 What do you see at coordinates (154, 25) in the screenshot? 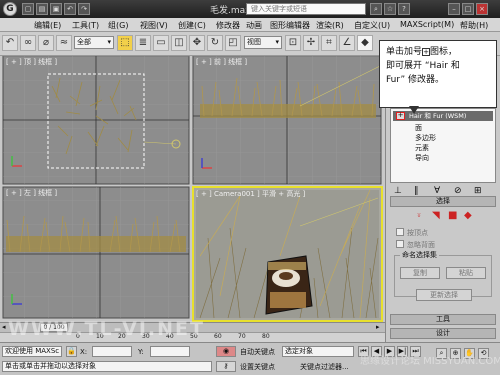
I see `menu-view: 视图(V)` at bounding box center [154, 25].